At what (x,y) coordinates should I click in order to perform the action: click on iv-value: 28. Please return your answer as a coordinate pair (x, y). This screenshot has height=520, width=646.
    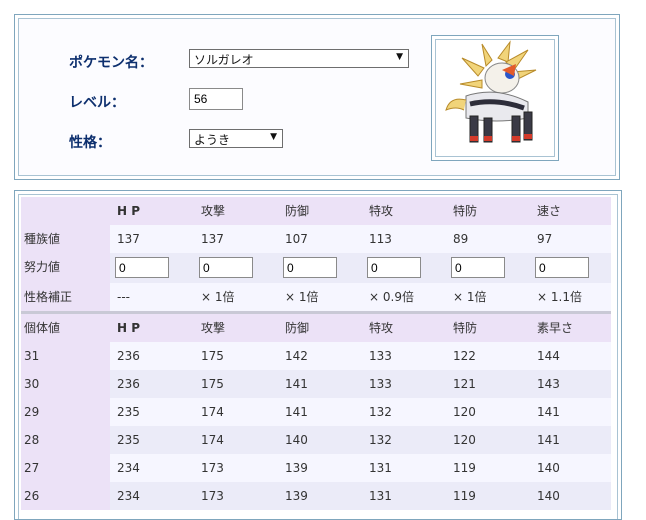
    Looking at the image, I should click on (32, 440).